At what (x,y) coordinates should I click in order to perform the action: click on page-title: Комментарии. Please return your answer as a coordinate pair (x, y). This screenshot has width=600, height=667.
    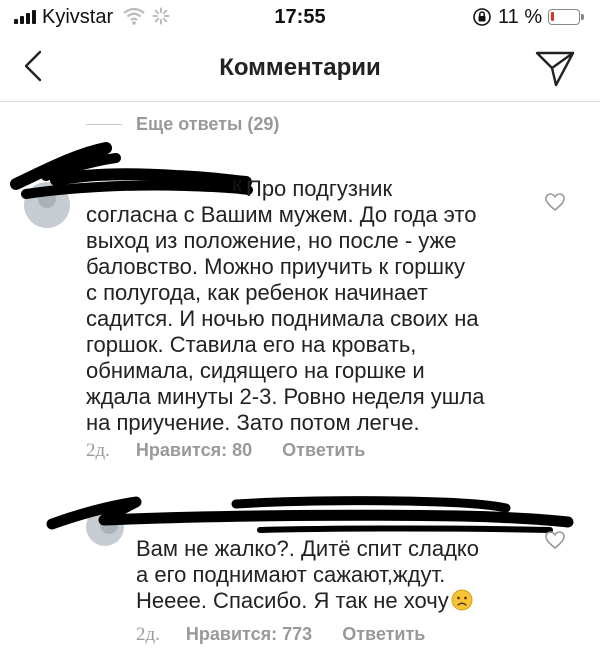
    Looking at the image, I should click on (300, 67).